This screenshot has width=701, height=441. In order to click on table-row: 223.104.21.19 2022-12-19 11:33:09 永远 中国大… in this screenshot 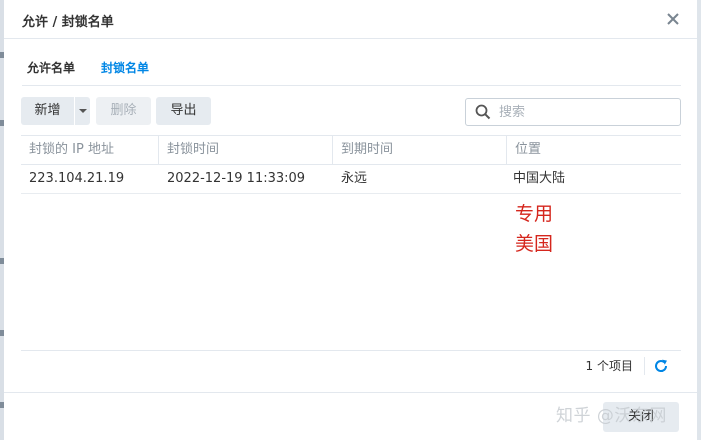, I will do `click(351, 179)`.